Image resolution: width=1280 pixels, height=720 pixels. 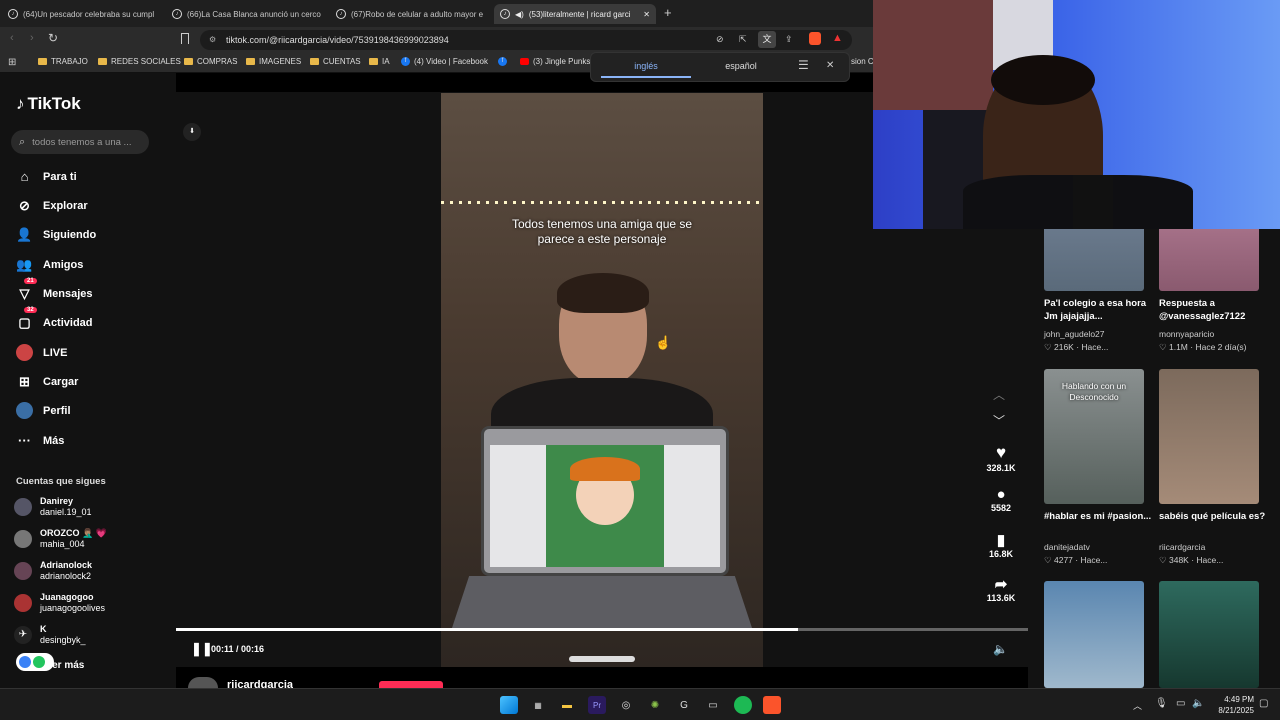 I want to click on avatar, so click(x=23, y=571).